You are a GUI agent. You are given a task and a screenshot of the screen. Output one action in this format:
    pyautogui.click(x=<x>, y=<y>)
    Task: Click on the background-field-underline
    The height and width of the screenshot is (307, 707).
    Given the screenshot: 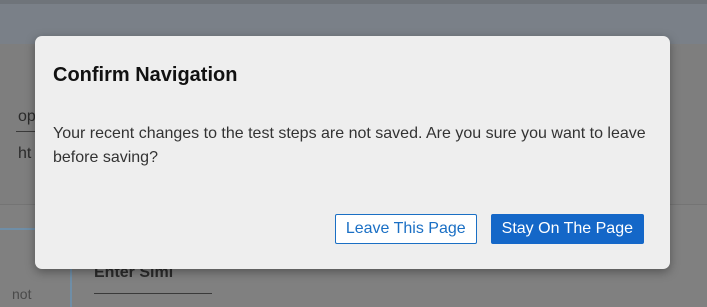 What is the action you would take?
    pyautogui.click(x=26, y=131)
    